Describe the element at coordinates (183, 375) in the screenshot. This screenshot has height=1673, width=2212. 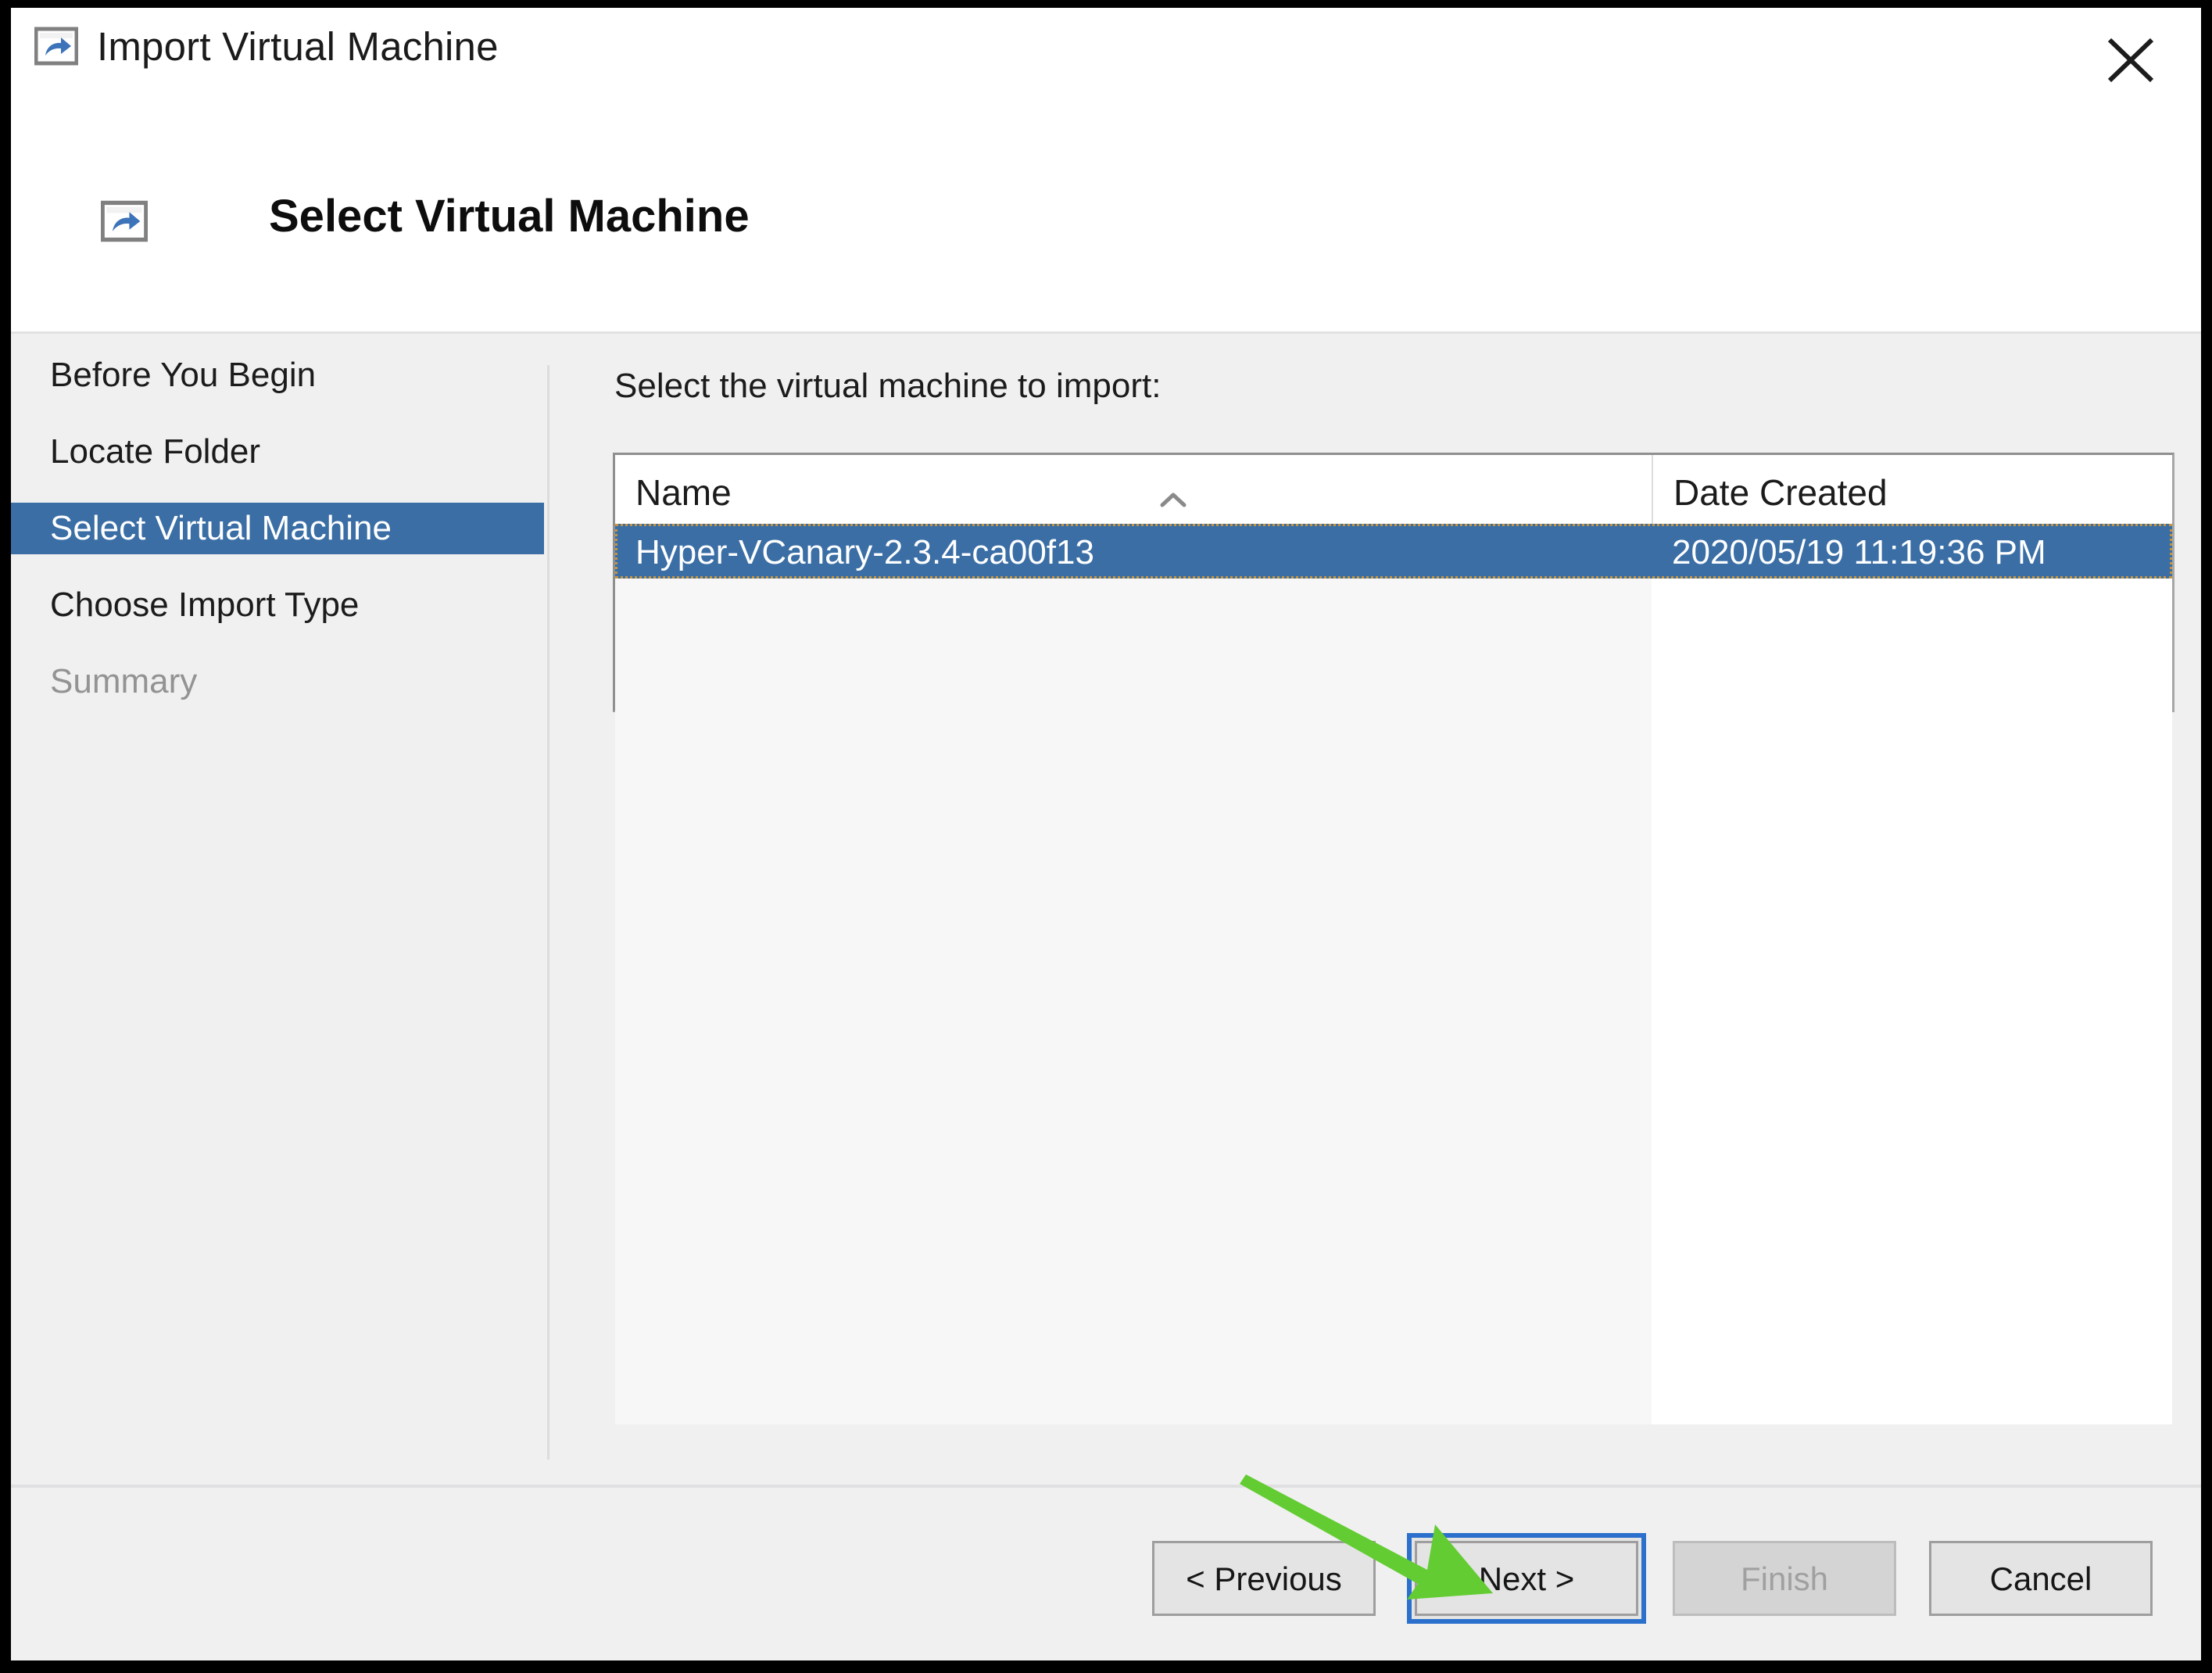
I see `sidebar-item-label: Before You Begin` at that location.